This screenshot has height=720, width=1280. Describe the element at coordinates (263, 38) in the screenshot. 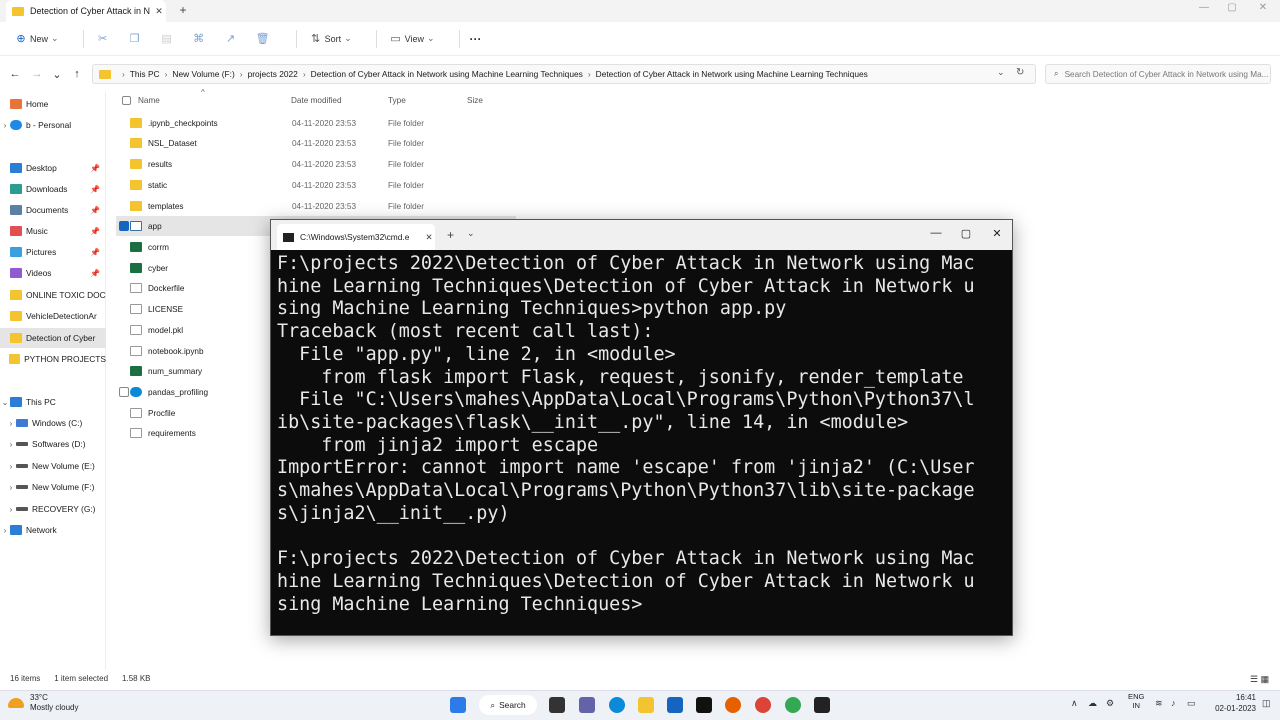

I see `delete-icon: 🗑` at that location.